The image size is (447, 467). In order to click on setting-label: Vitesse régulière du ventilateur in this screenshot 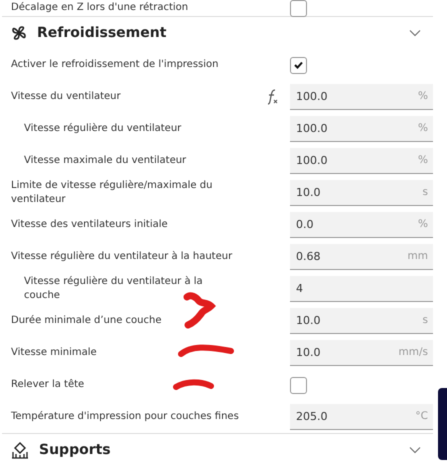, I will do `click(103, 129)`.